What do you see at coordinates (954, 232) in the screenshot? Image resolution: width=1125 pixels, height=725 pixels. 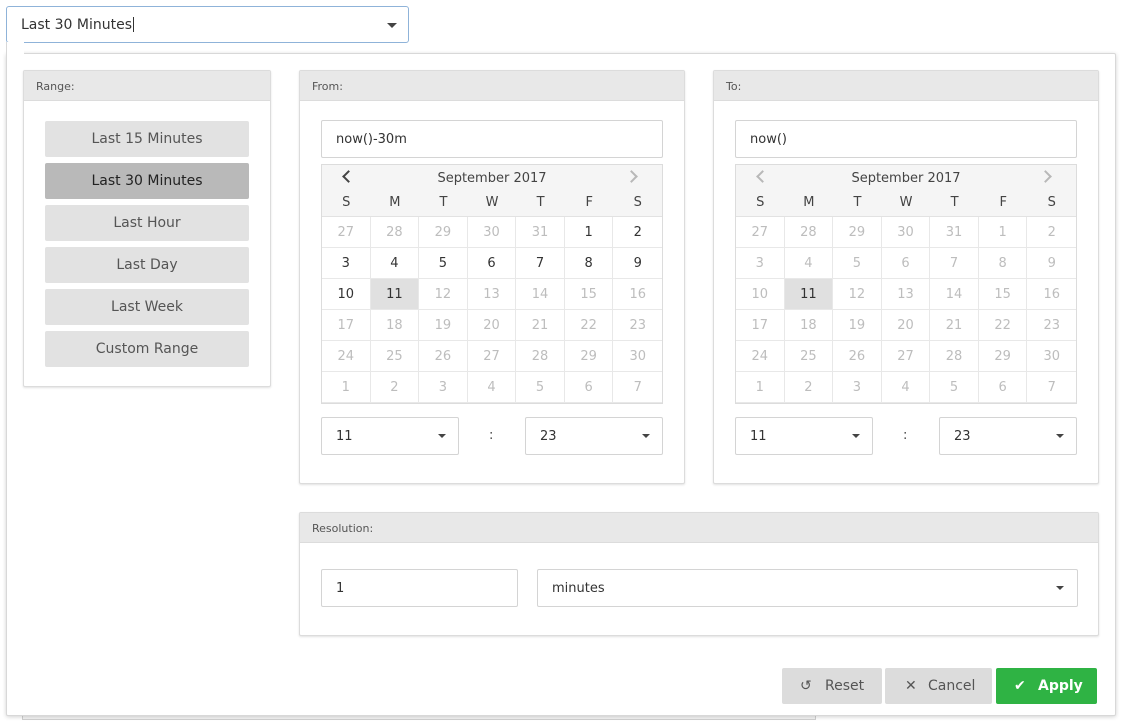 I see `to-day-cell: 31` at bounding box center [954, 232].